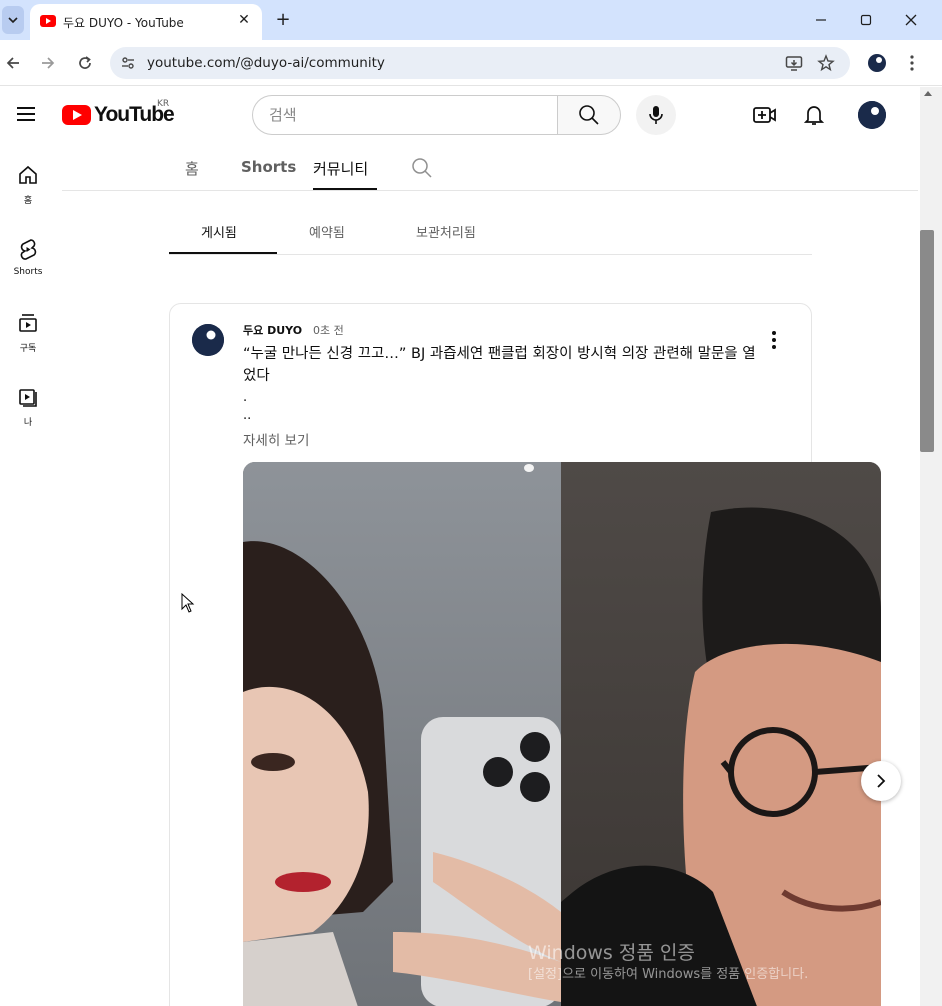 The height and width of the screenshot is (1006, 942). What do you see at coordinates (28, 423) in the screenshot?
I see `guide-item-label: 나` at bounding box center [28, 423].